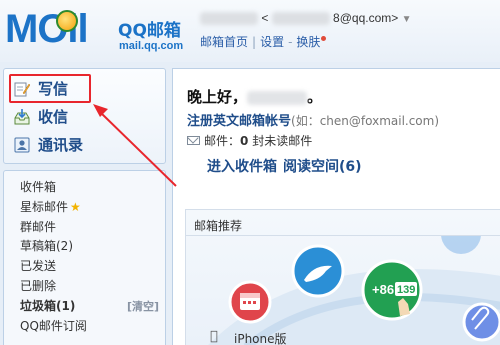 The height and width of the screenshot is (345, 500). I want to click on contacts-button: 通讯录, so click(84, 145).